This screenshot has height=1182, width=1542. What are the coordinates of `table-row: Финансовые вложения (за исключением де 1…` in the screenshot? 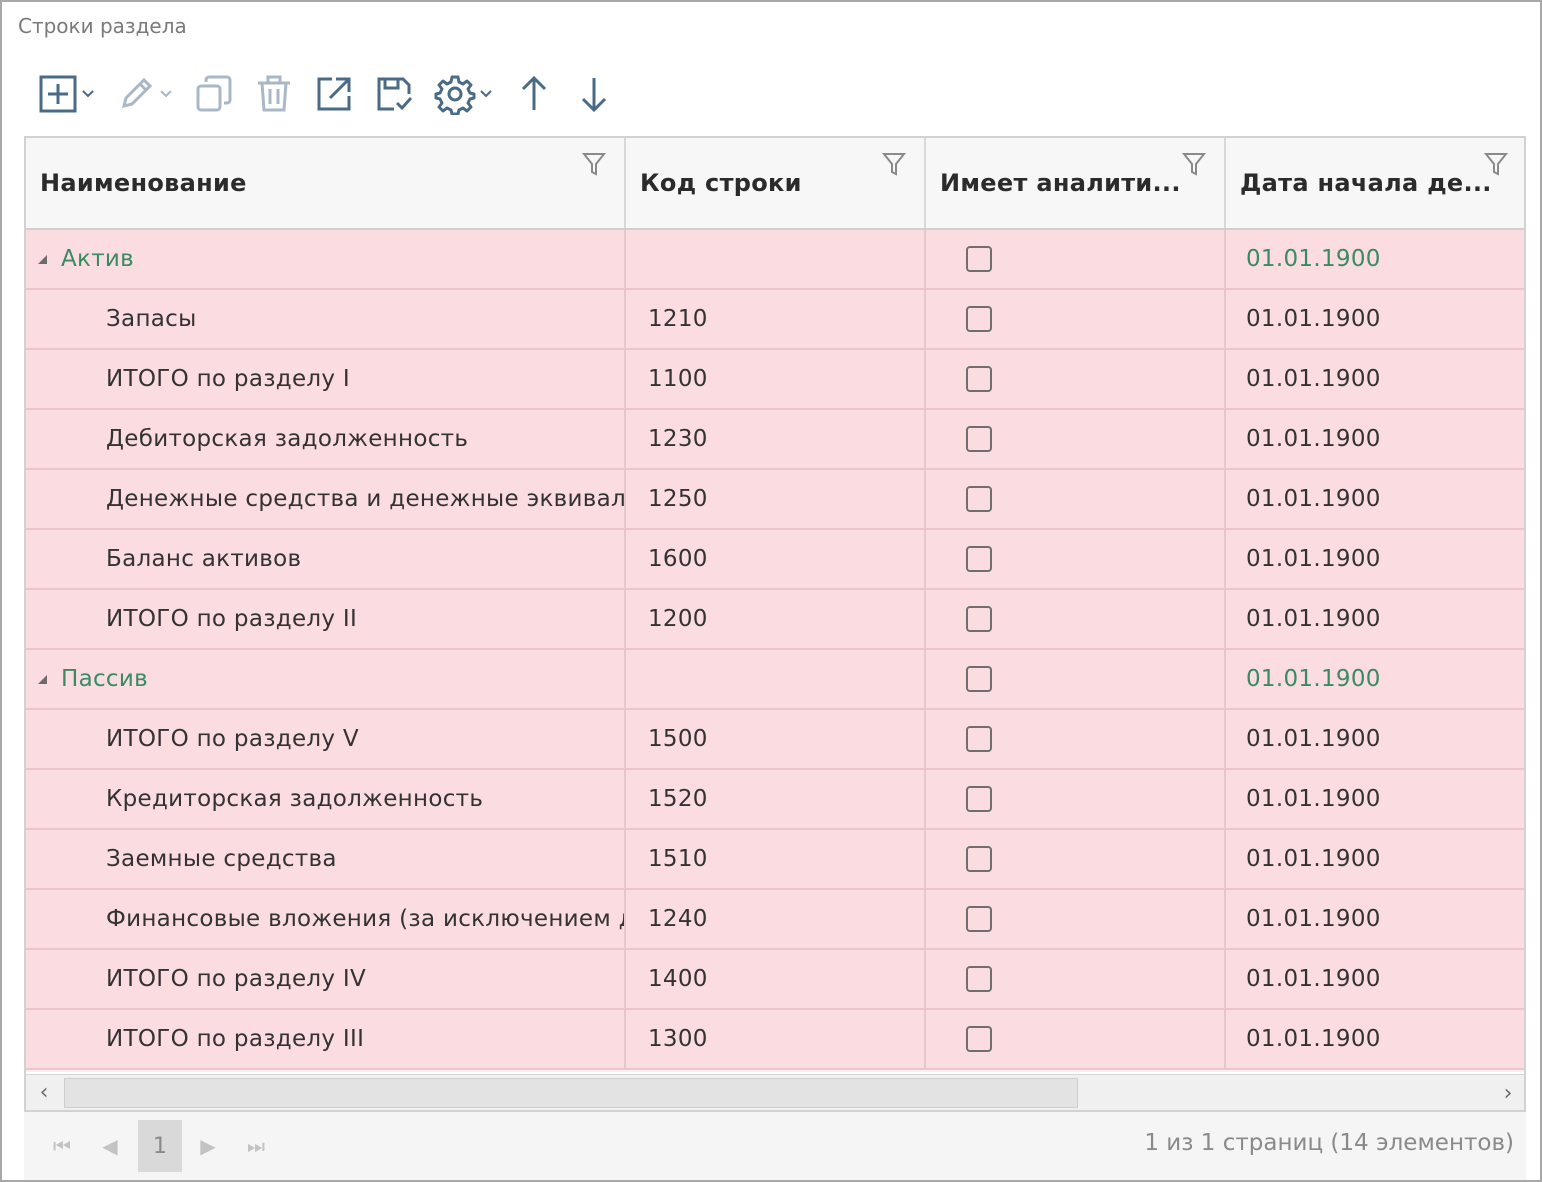 It's located at (775, 920).